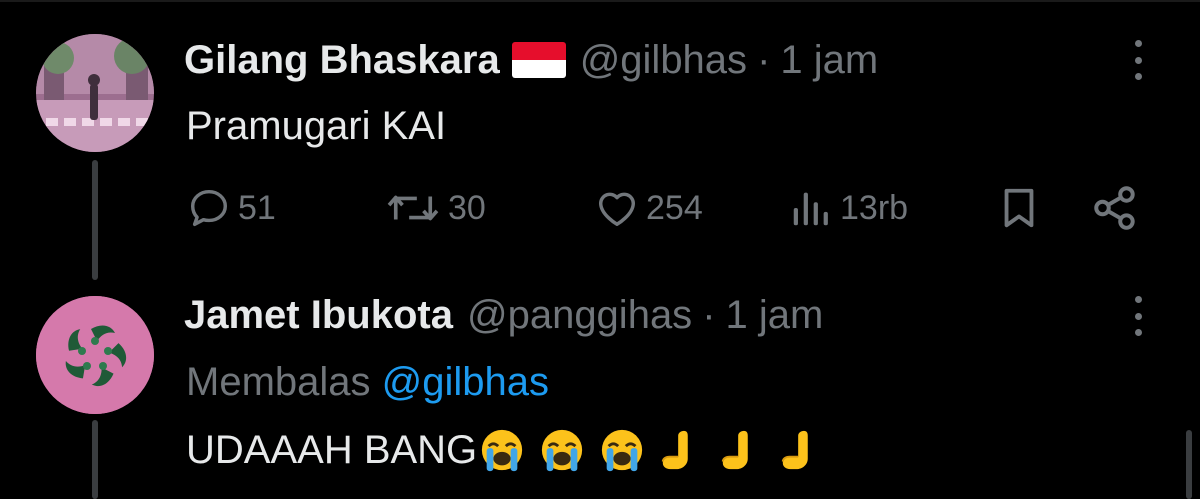  I want to click on reply-text: UDAAAH BANG, so click(512, 450).